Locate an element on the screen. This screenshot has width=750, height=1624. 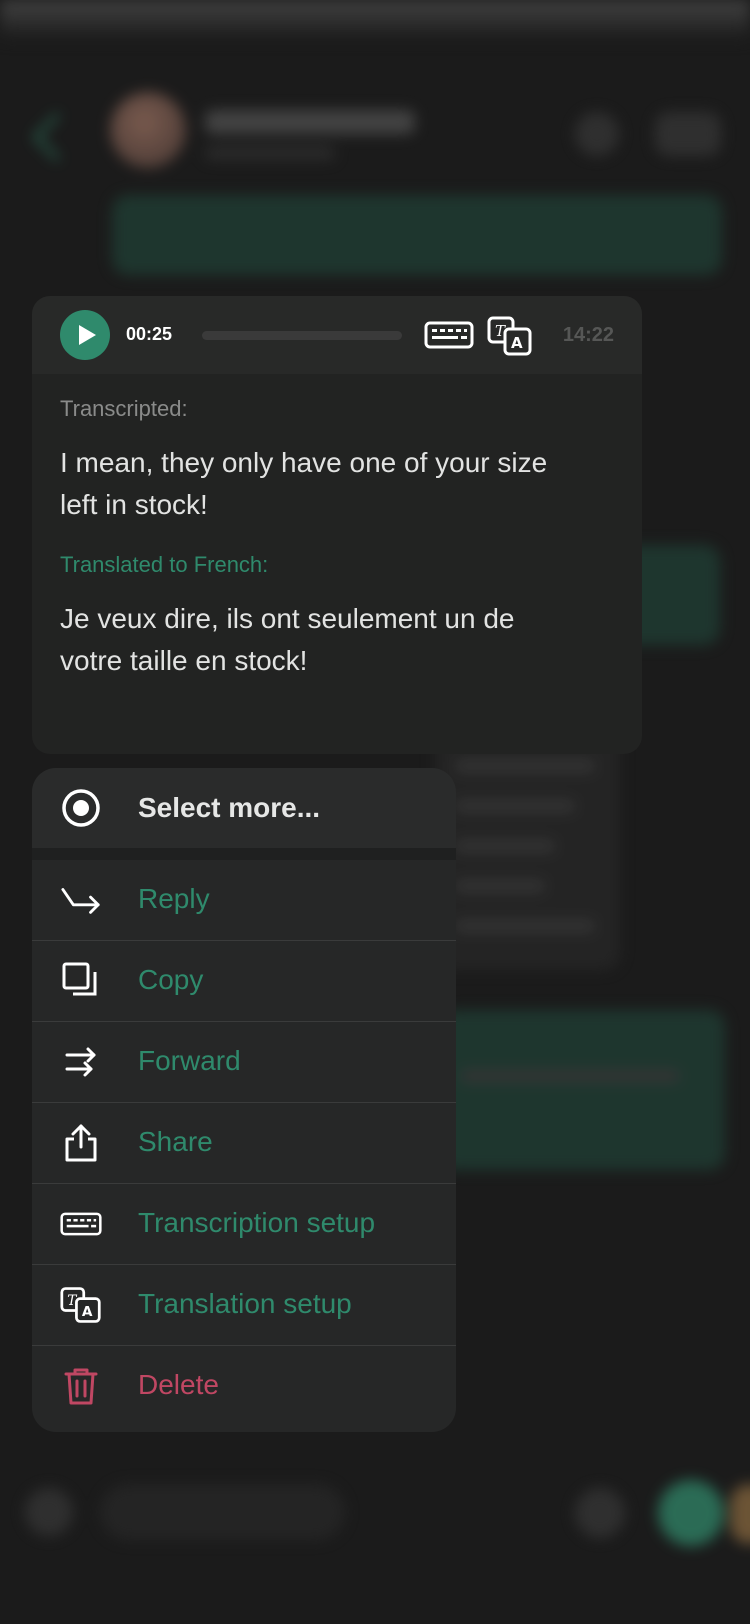
message-time: 14:22 is located at coordinates (588, 335).